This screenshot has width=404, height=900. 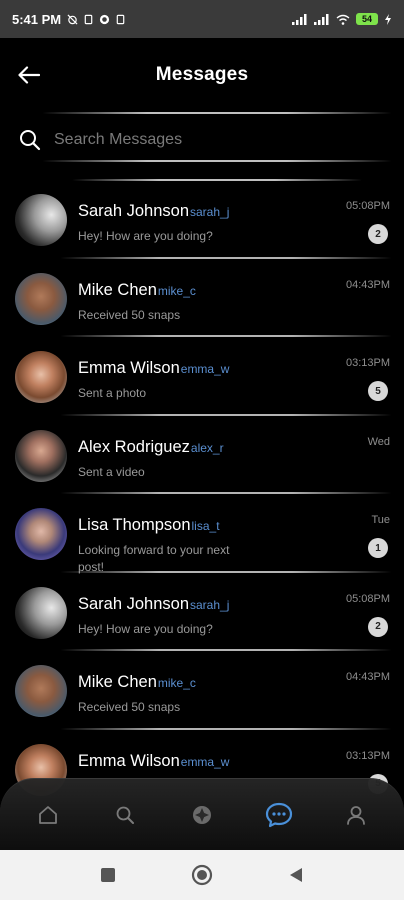 I want to click on home-button, so click(x=202, y=875).